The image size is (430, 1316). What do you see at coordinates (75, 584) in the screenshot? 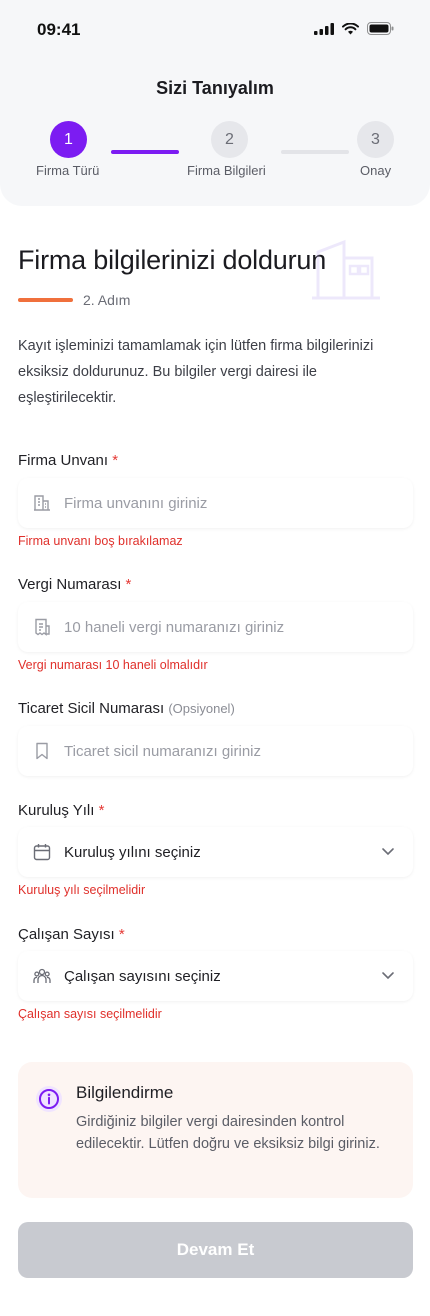
I see `tax-number-label: Vergi Numarası *` at bounding box center [75, 584].